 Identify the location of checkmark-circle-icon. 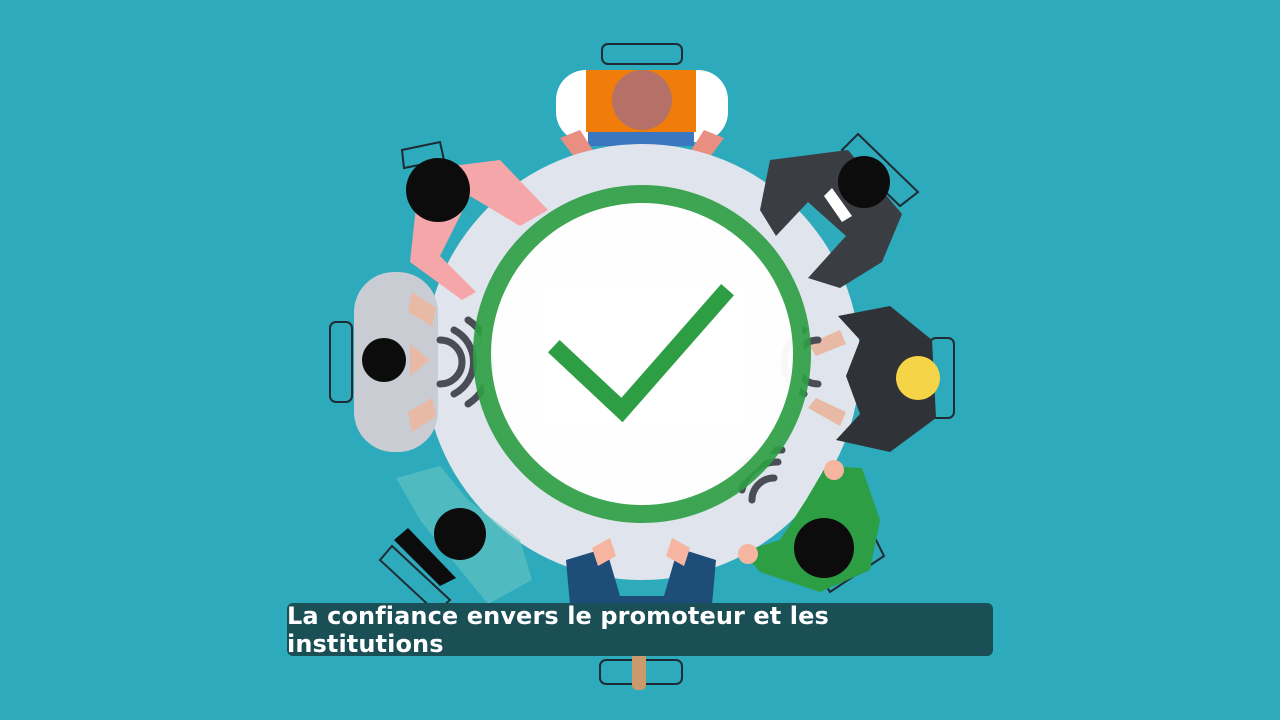
(642, 354).